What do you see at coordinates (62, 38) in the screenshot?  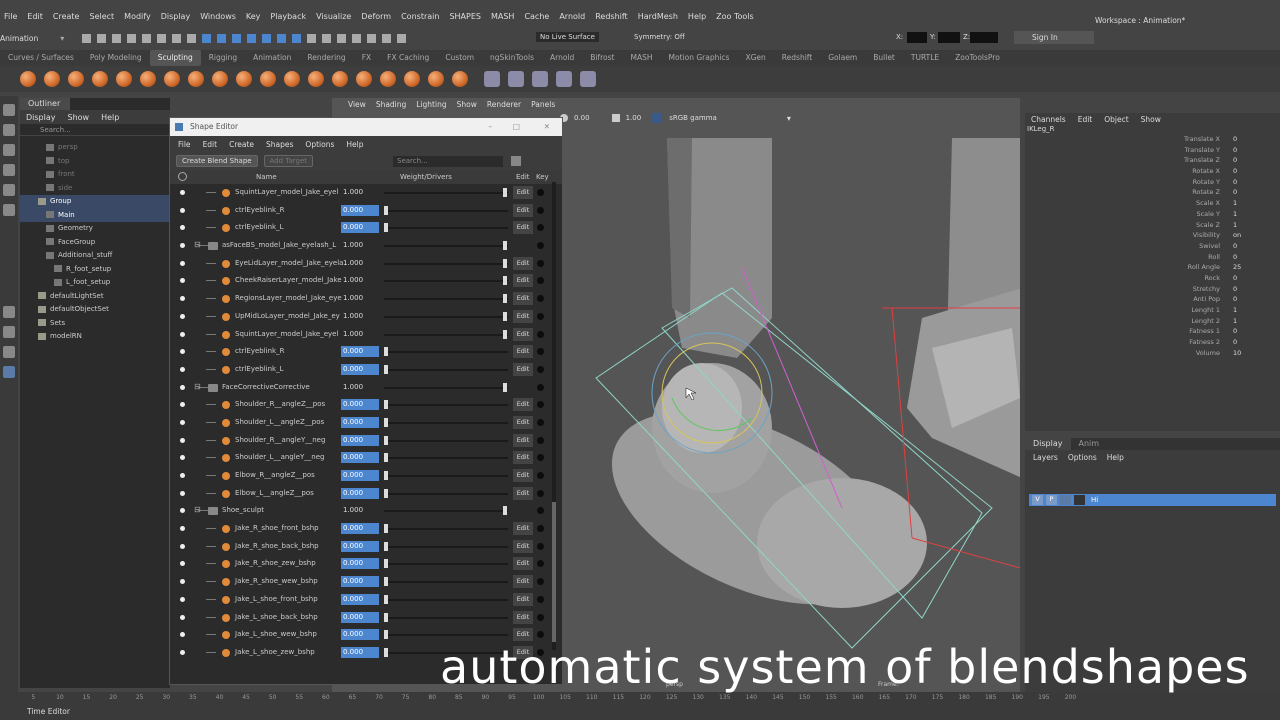 I see `chevron-down-icon: ▾` at bounding box center [62, 38].